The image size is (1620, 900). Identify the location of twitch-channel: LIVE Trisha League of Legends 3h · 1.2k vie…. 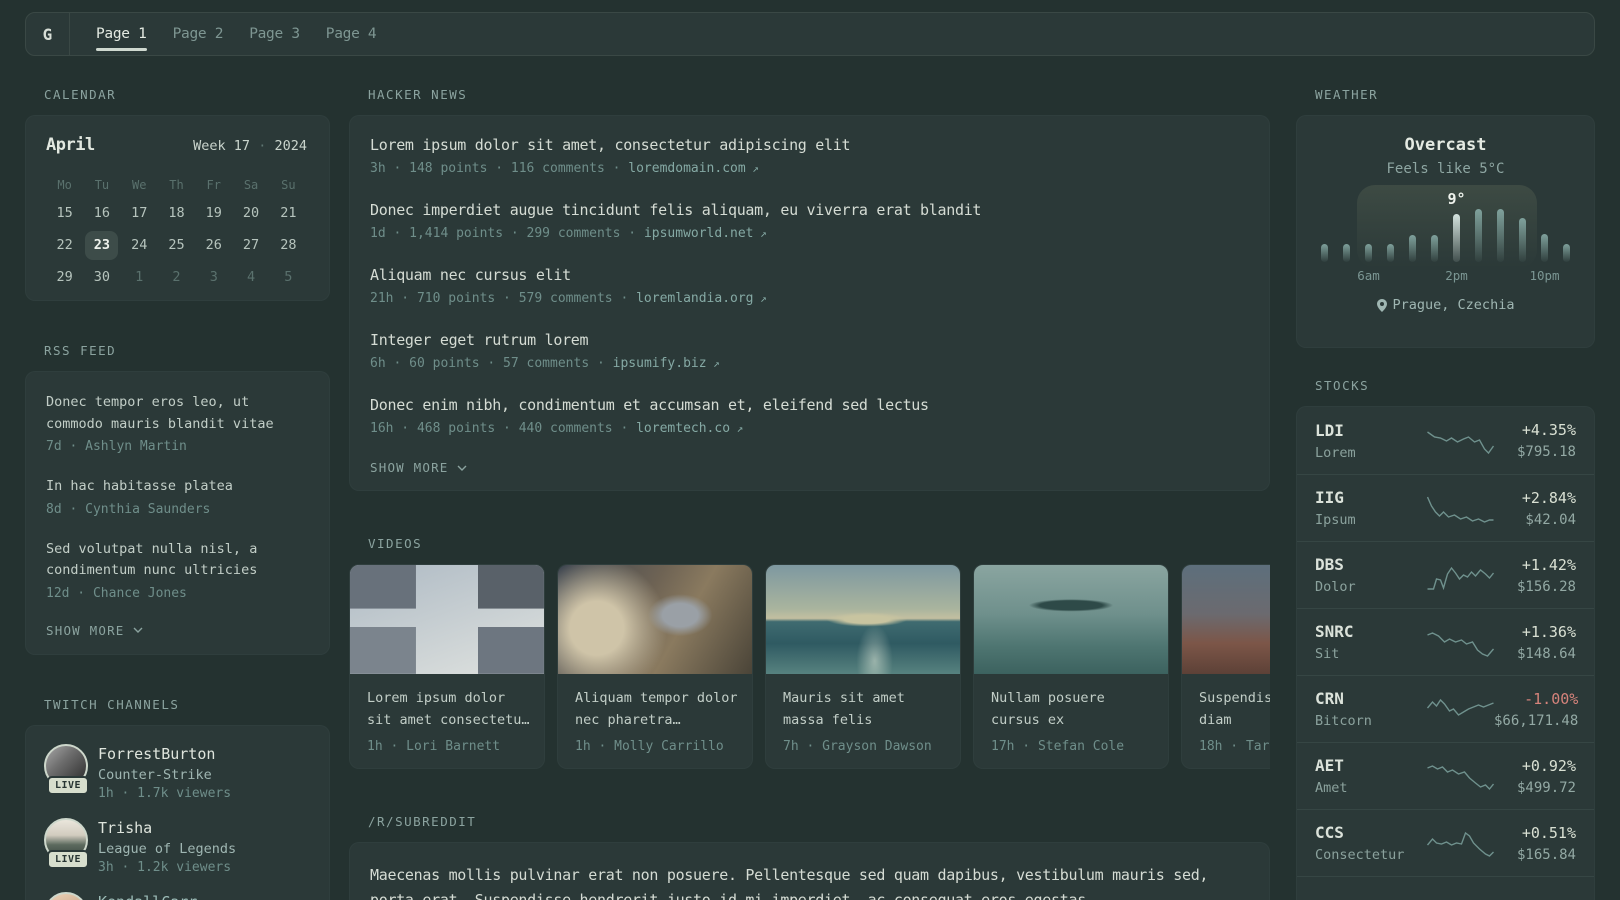
(177, 847).